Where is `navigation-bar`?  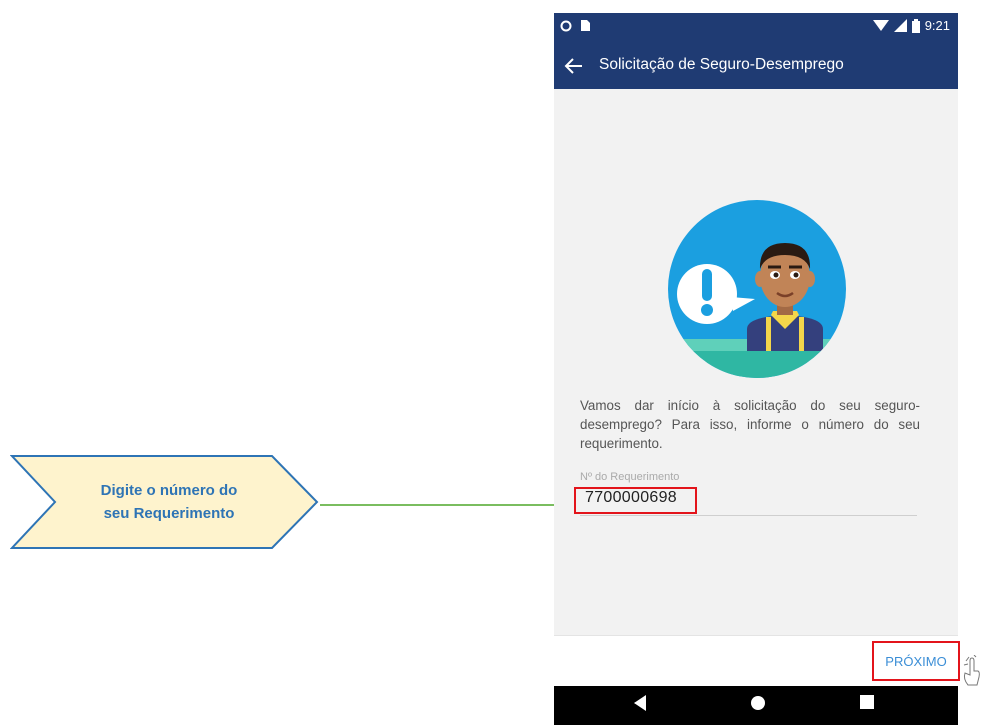
navigation-bar is located at coordinates (756, 705).